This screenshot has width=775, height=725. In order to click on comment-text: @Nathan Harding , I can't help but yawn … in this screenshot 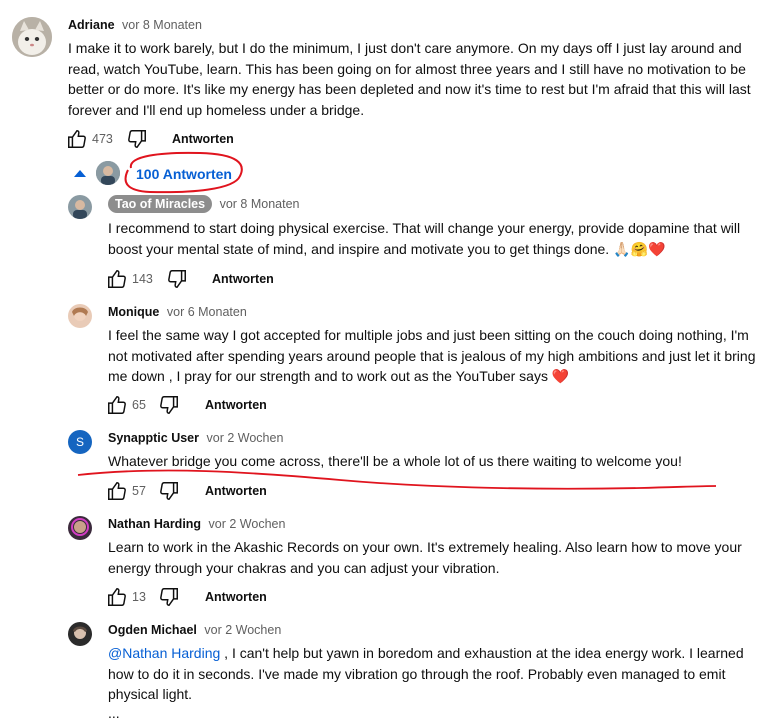, I will do `click(435, 674)`.